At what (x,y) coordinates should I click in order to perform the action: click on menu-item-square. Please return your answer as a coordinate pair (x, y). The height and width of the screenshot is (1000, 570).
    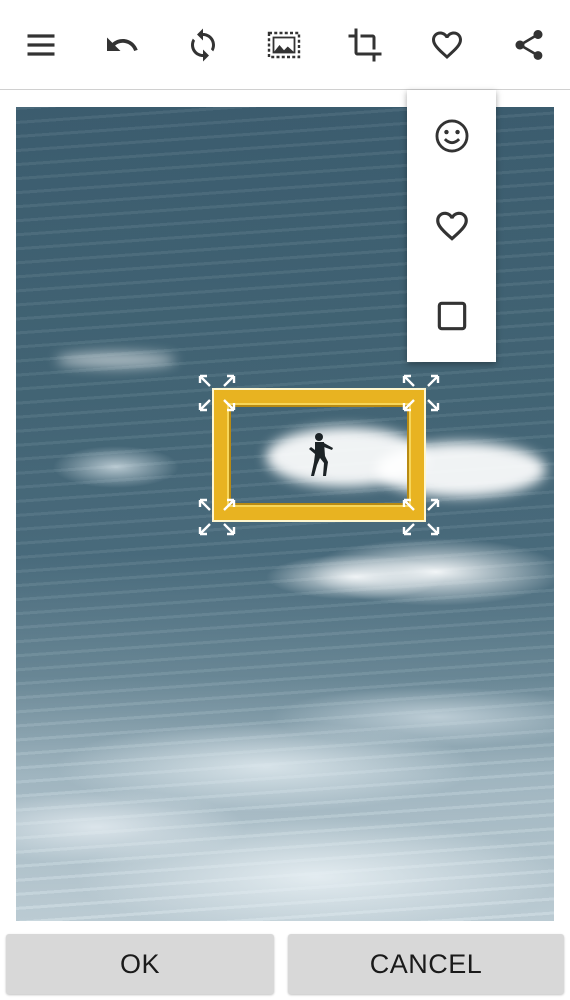
    Looking at the image, I should click on (451, 316).